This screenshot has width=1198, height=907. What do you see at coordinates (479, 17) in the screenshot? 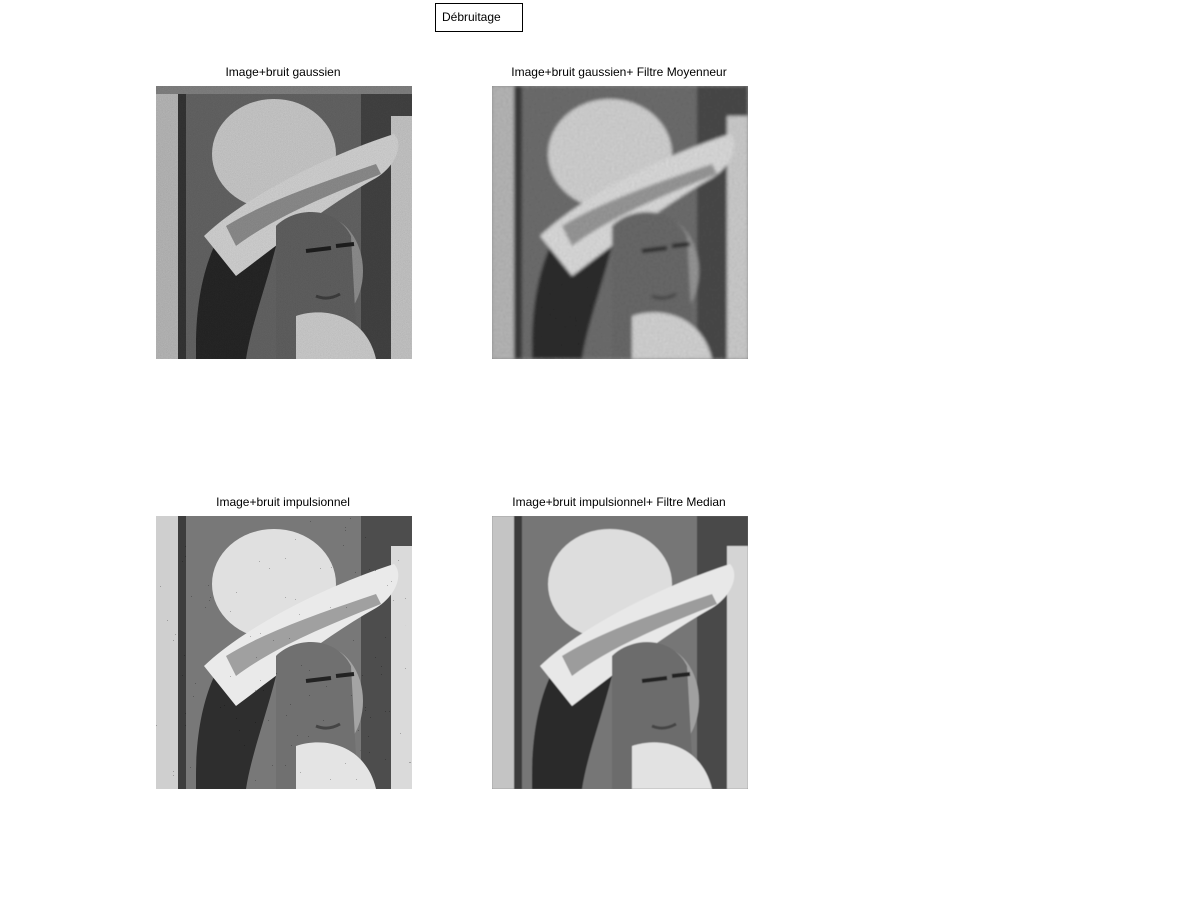
I see `debruitage-button: Débruitage` at bounding box center [479, 17].